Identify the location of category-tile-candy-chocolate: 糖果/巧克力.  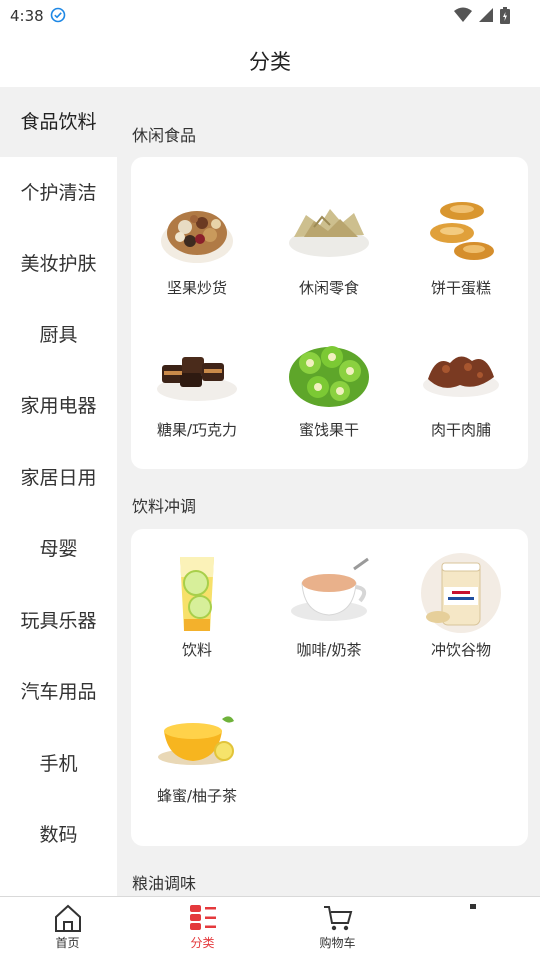
(197, 386).